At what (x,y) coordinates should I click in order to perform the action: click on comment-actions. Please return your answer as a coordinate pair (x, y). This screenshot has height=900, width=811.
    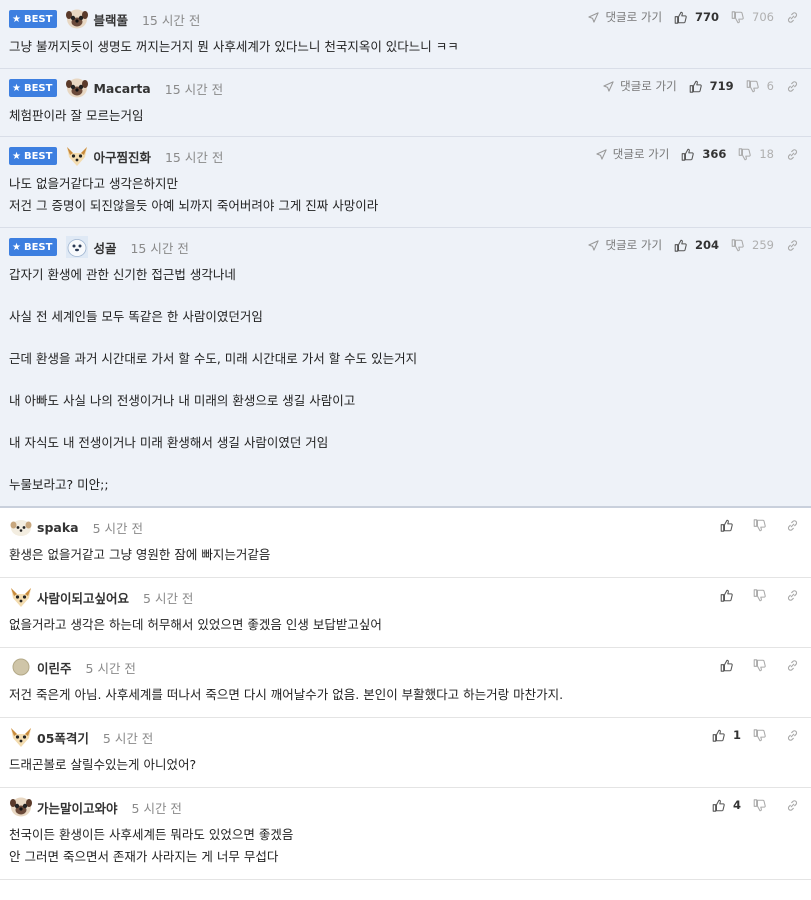
    Looking at the image, I should click on (759, 665).